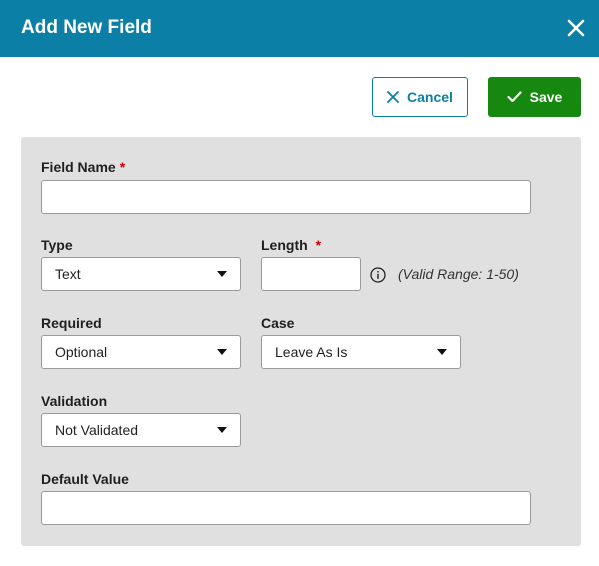 The height and width of the screenshot is (566, 599). What do you see at coordinates (141, 274) in the screenshot?
I see `type-select: Text` at bounding box center [141, 274].